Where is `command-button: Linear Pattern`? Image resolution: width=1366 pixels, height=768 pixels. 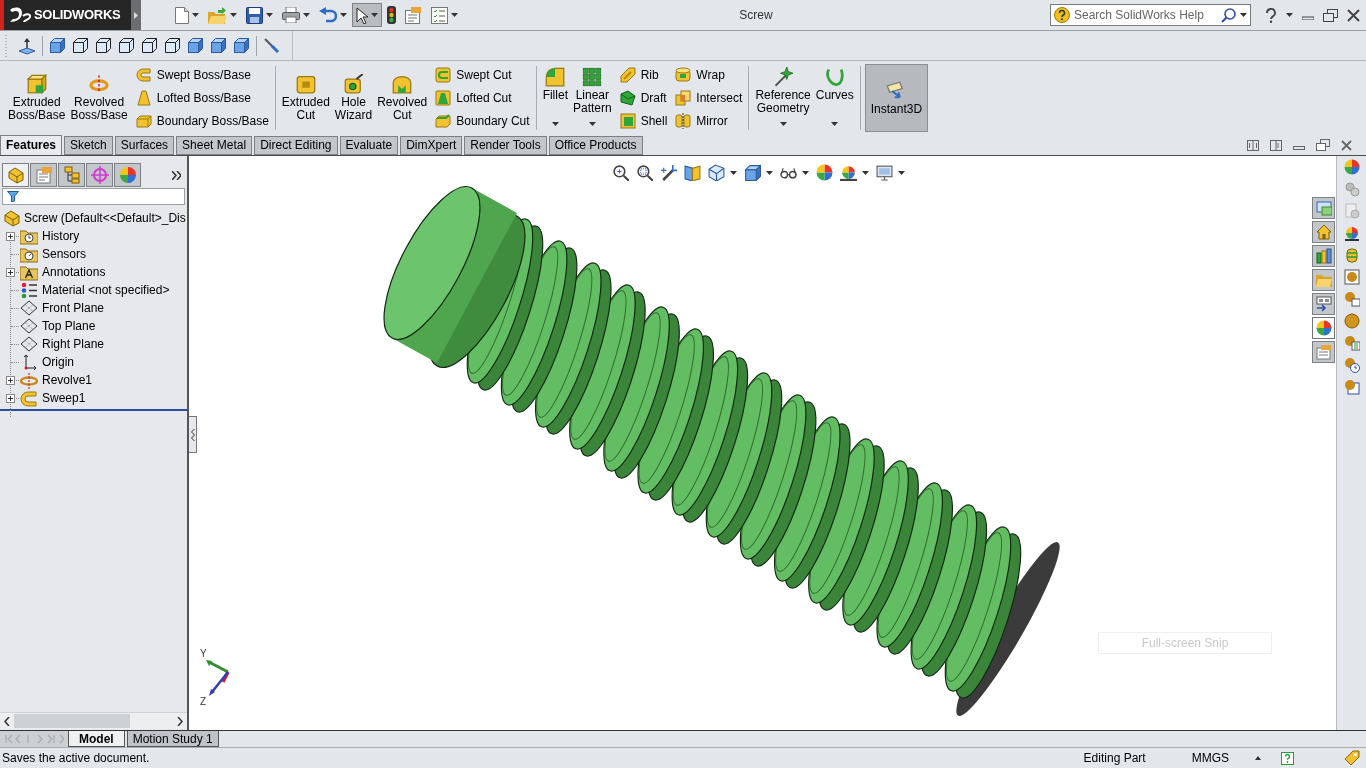
command-button: Linear Pattern is located at coordinates (592, 98).